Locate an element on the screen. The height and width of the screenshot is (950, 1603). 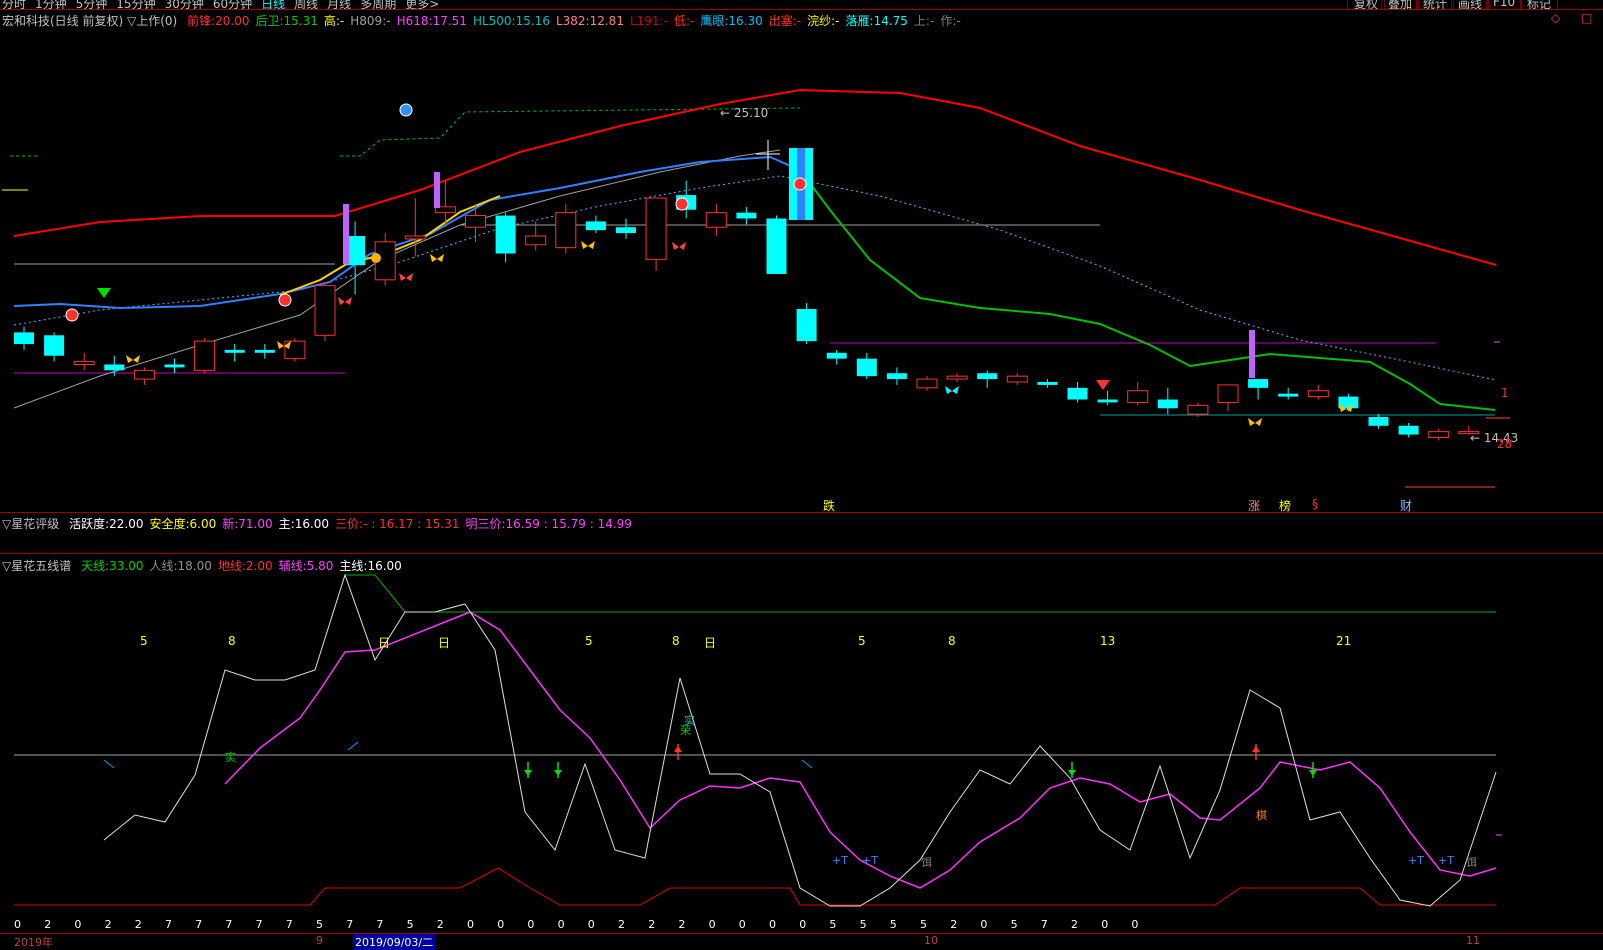
rating-label-1: 安全度: is located at coordinates (169, 524).